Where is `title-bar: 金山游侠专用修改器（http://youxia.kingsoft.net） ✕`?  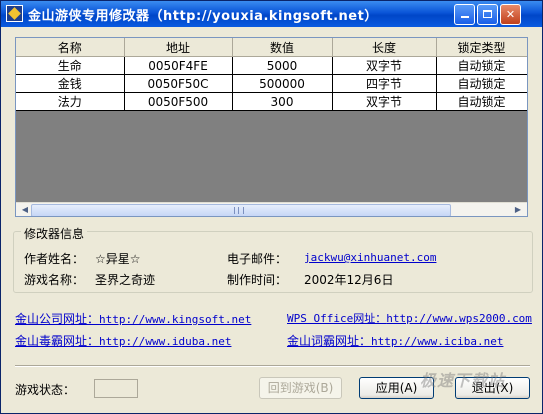 title-bar: 金山游侠专用修改器（http://youxia.kingsoft.net） ✕ is located at coordinates (271, 14).